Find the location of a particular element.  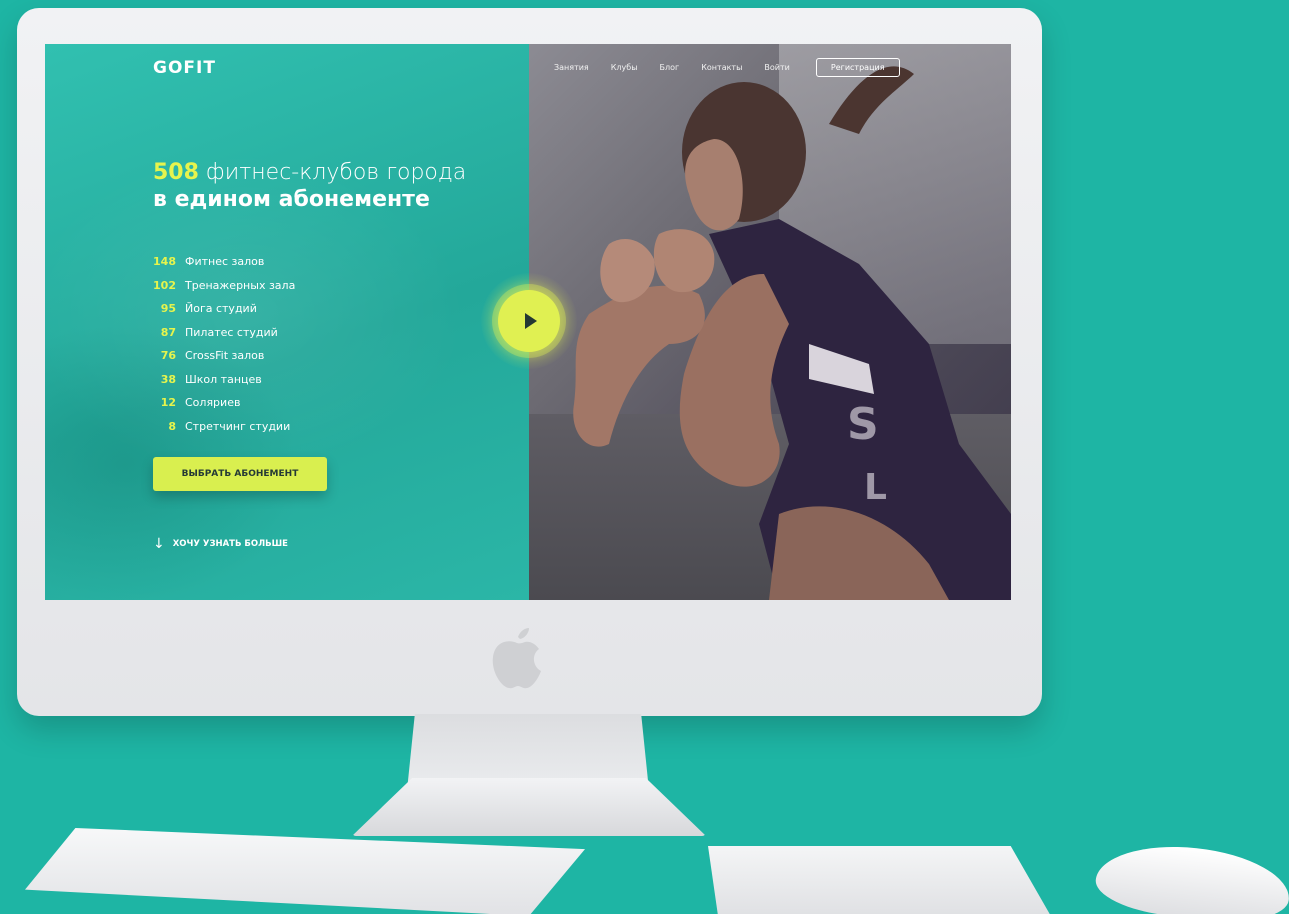

stat-label: Школ танцев is located at coordinates (223, 379).